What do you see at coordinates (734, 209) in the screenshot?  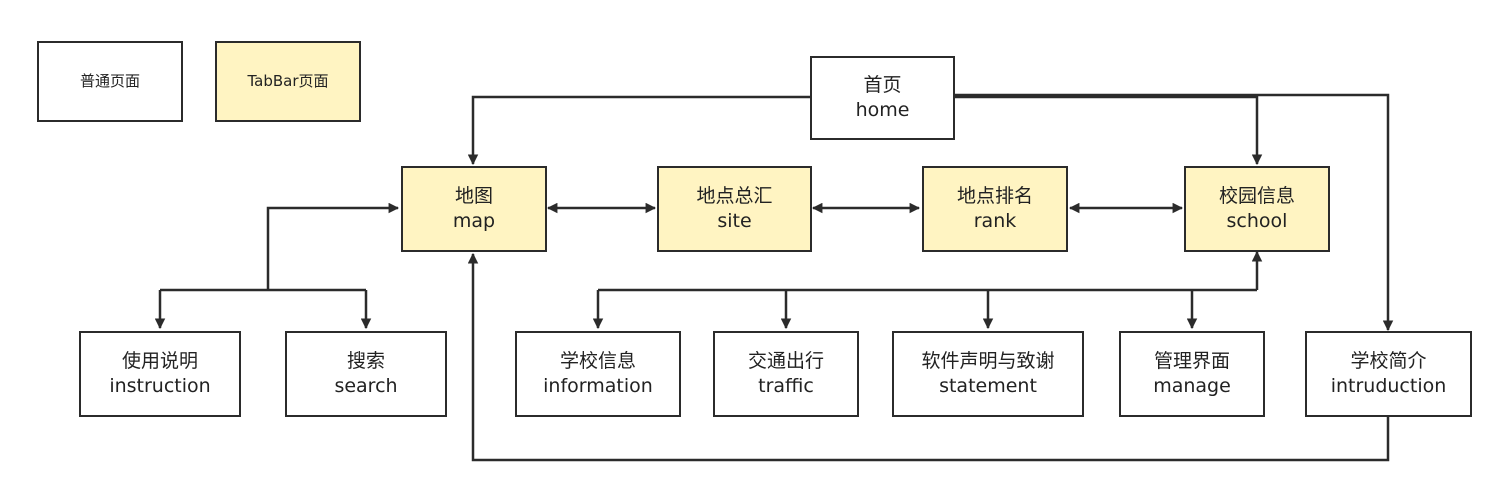 I see `node-site: 地点总汇 site` at bounding box center [734, 209].